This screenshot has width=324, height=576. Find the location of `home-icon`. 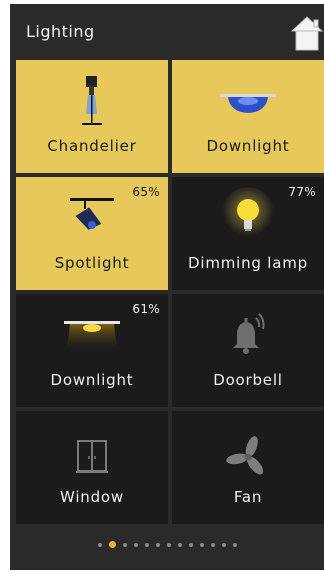

home-icon is located at coordinates (307, 33).